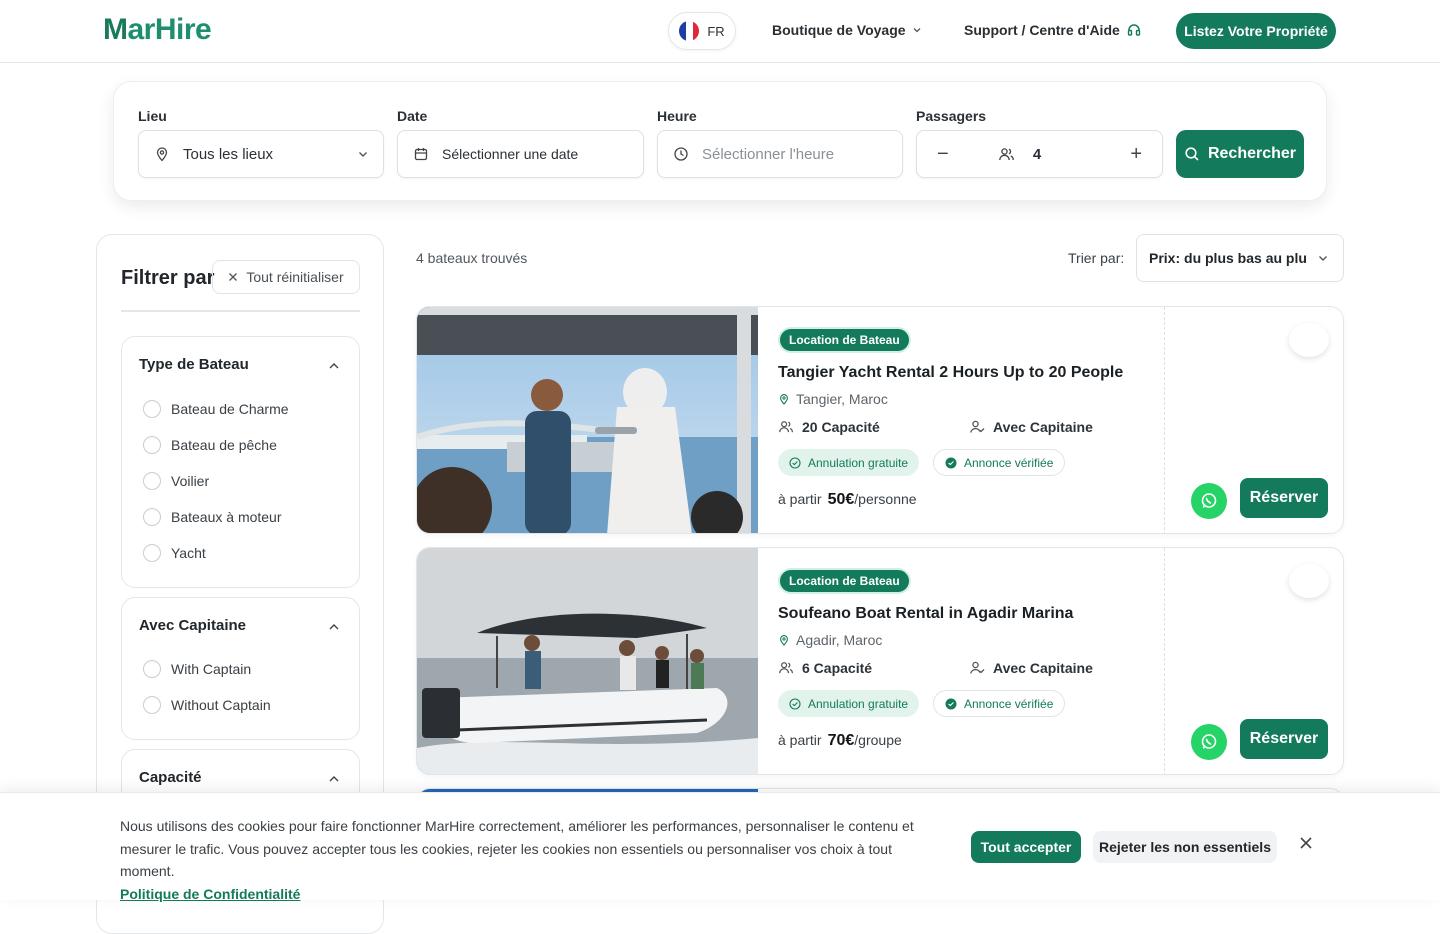 This screenshot has height=934, width=1440. I want to click on verified-tag: Annonce vérifiée, so click(999, 462).